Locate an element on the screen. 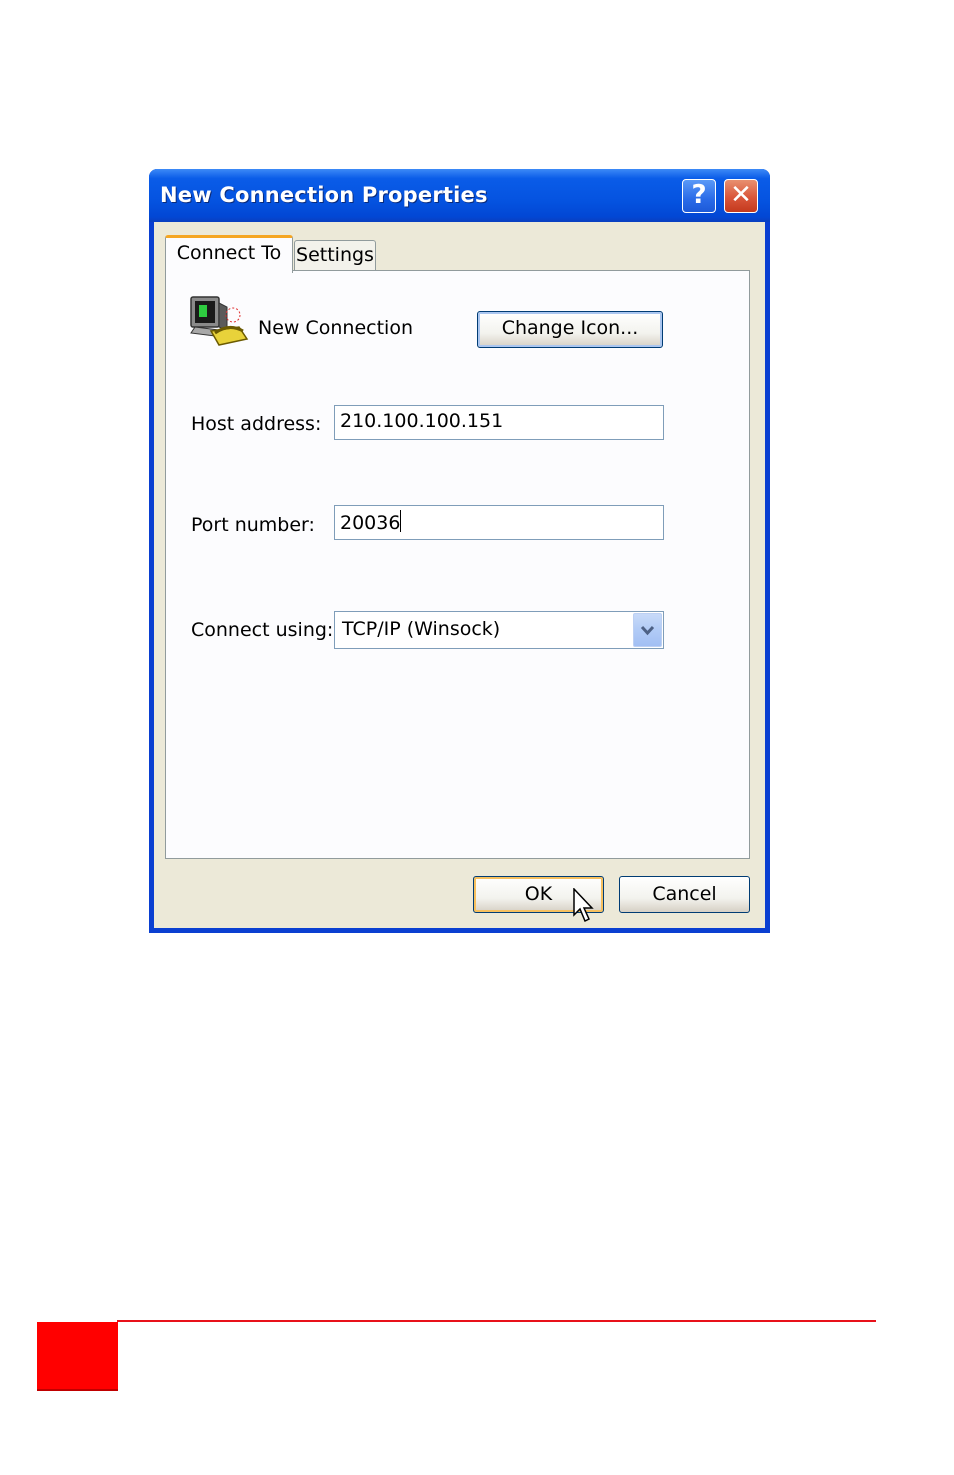  help-button: ? is located at coordinates (699, 196).